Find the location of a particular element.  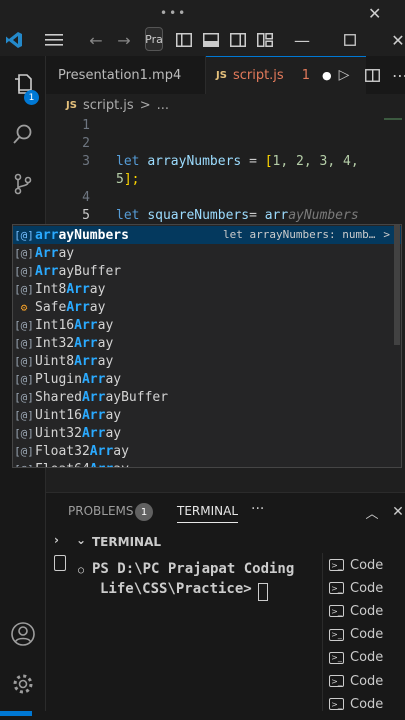

line-number: 5 is located at coordinates (86, 215).